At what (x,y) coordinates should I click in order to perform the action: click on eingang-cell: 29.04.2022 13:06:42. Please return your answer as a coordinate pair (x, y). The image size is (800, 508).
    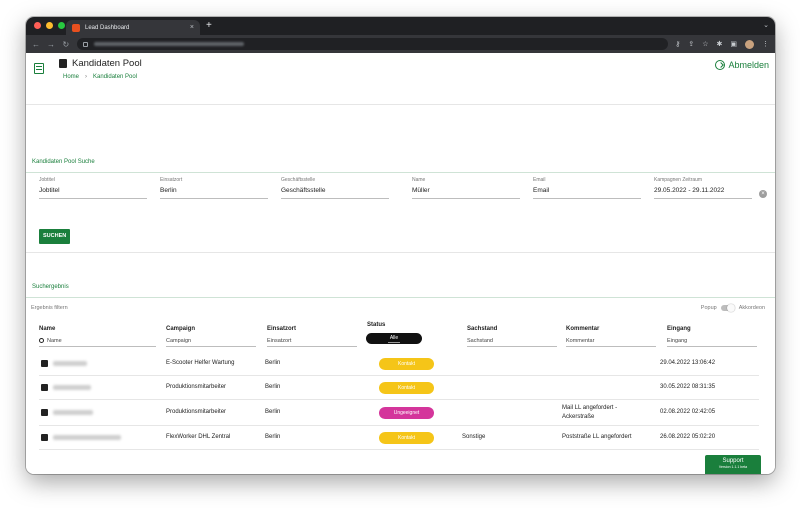
    Looking at the image, I should click on (688, 363).